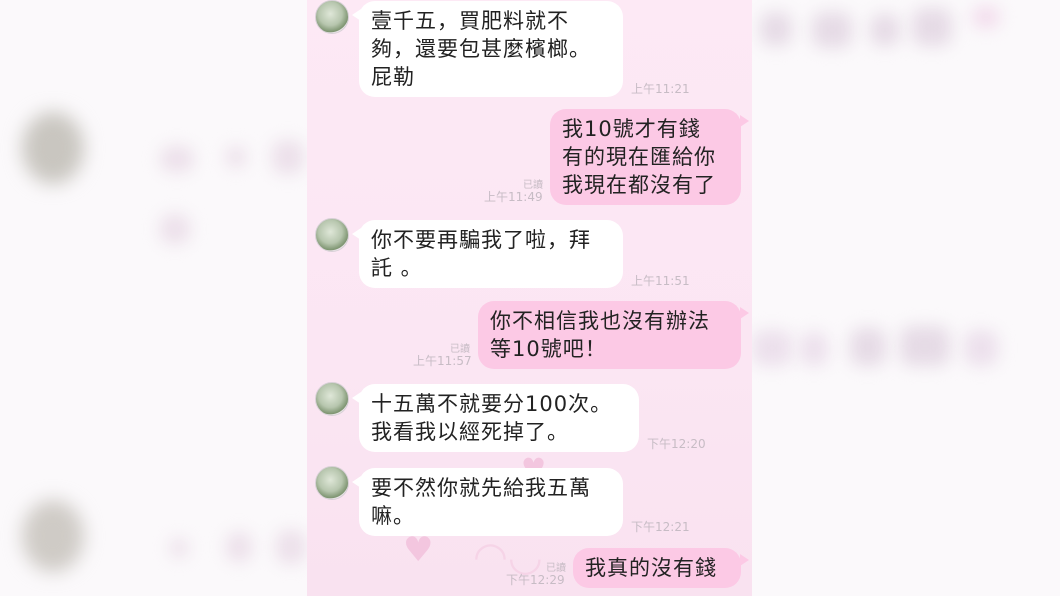  I want to click on message-text: 你不要再騙我了啦，拜, so click(481, 240).